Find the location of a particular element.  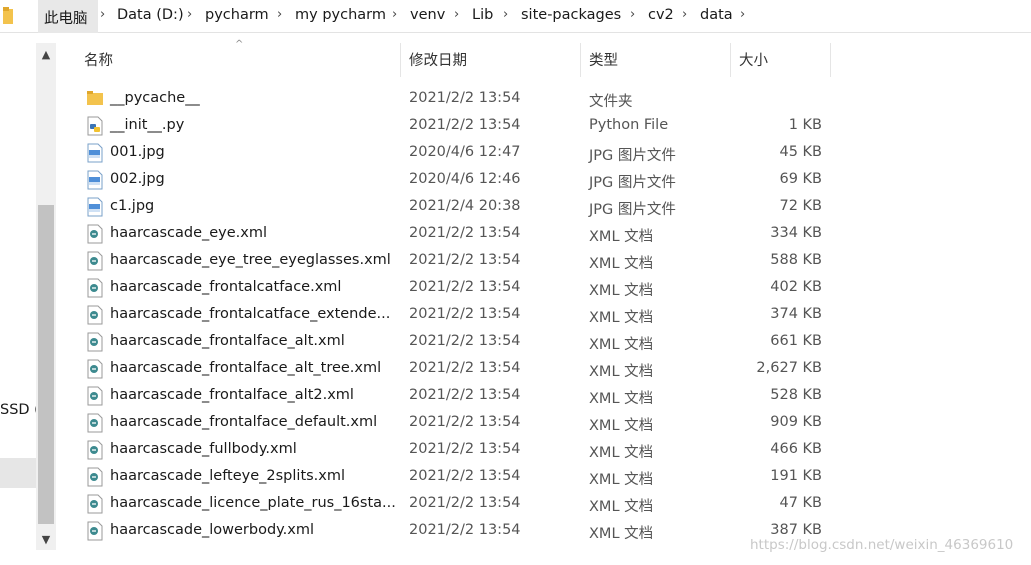

vertical-scrollbar: ▲ ▼ is located at coordinates (46, 296).